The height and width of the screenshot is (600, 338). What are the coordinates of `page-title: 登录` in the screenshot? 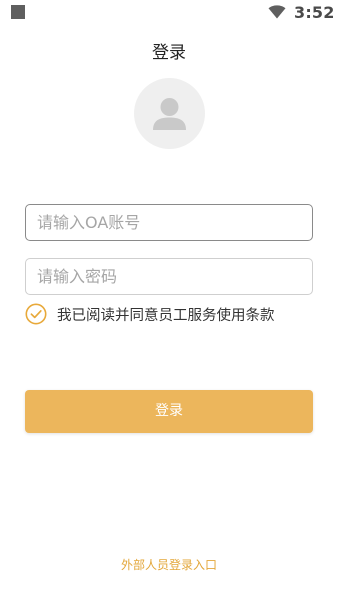 It's located at (169, 53).